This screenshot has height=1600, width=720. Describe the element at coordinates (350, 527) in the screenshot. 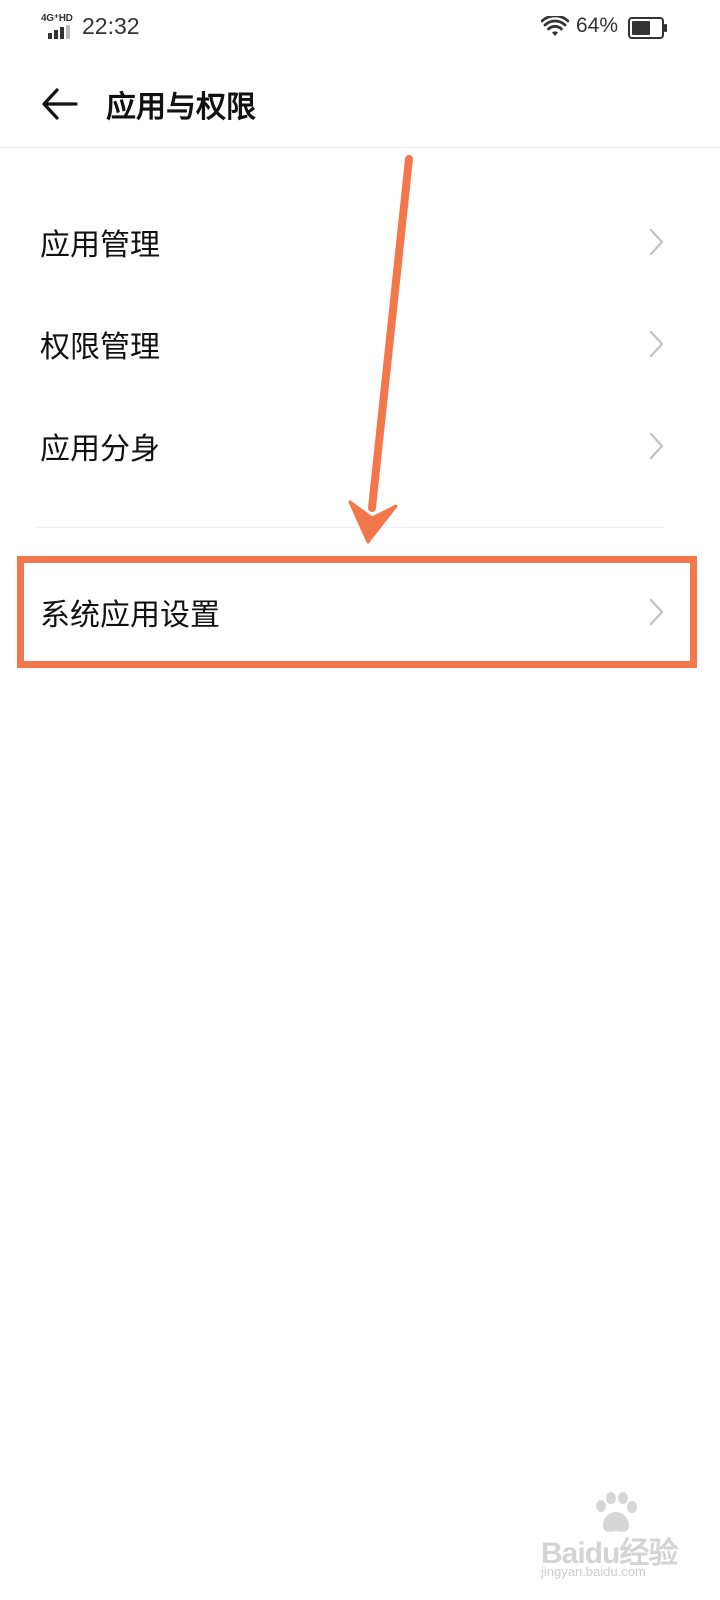

I see `section-divider` at that location.